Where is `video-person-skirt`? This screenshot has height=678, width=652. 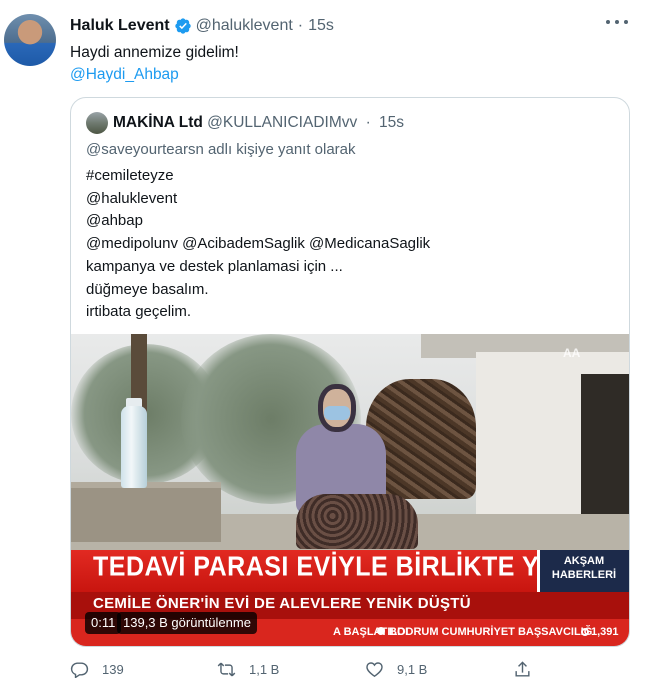
video-person-skirt is located at coordinates (357, 521).